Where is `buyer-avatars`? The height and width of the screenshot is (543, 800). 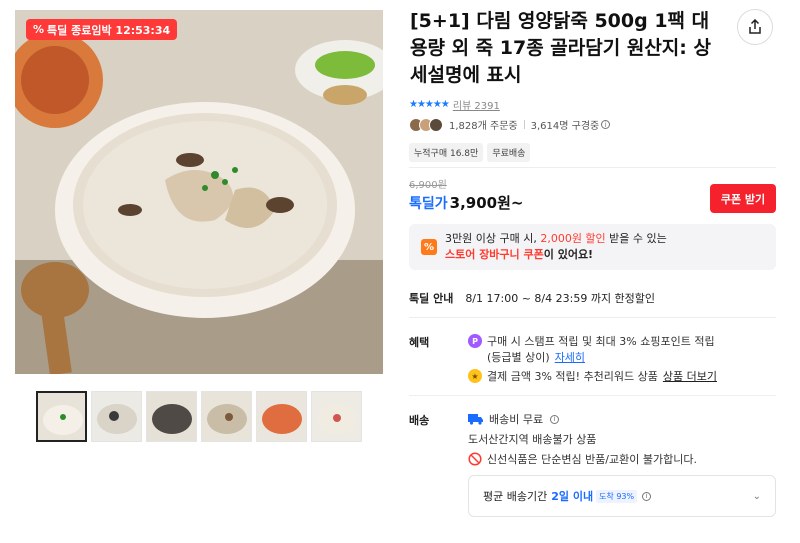 buyer-avatars is located at coordinates (426, 124).